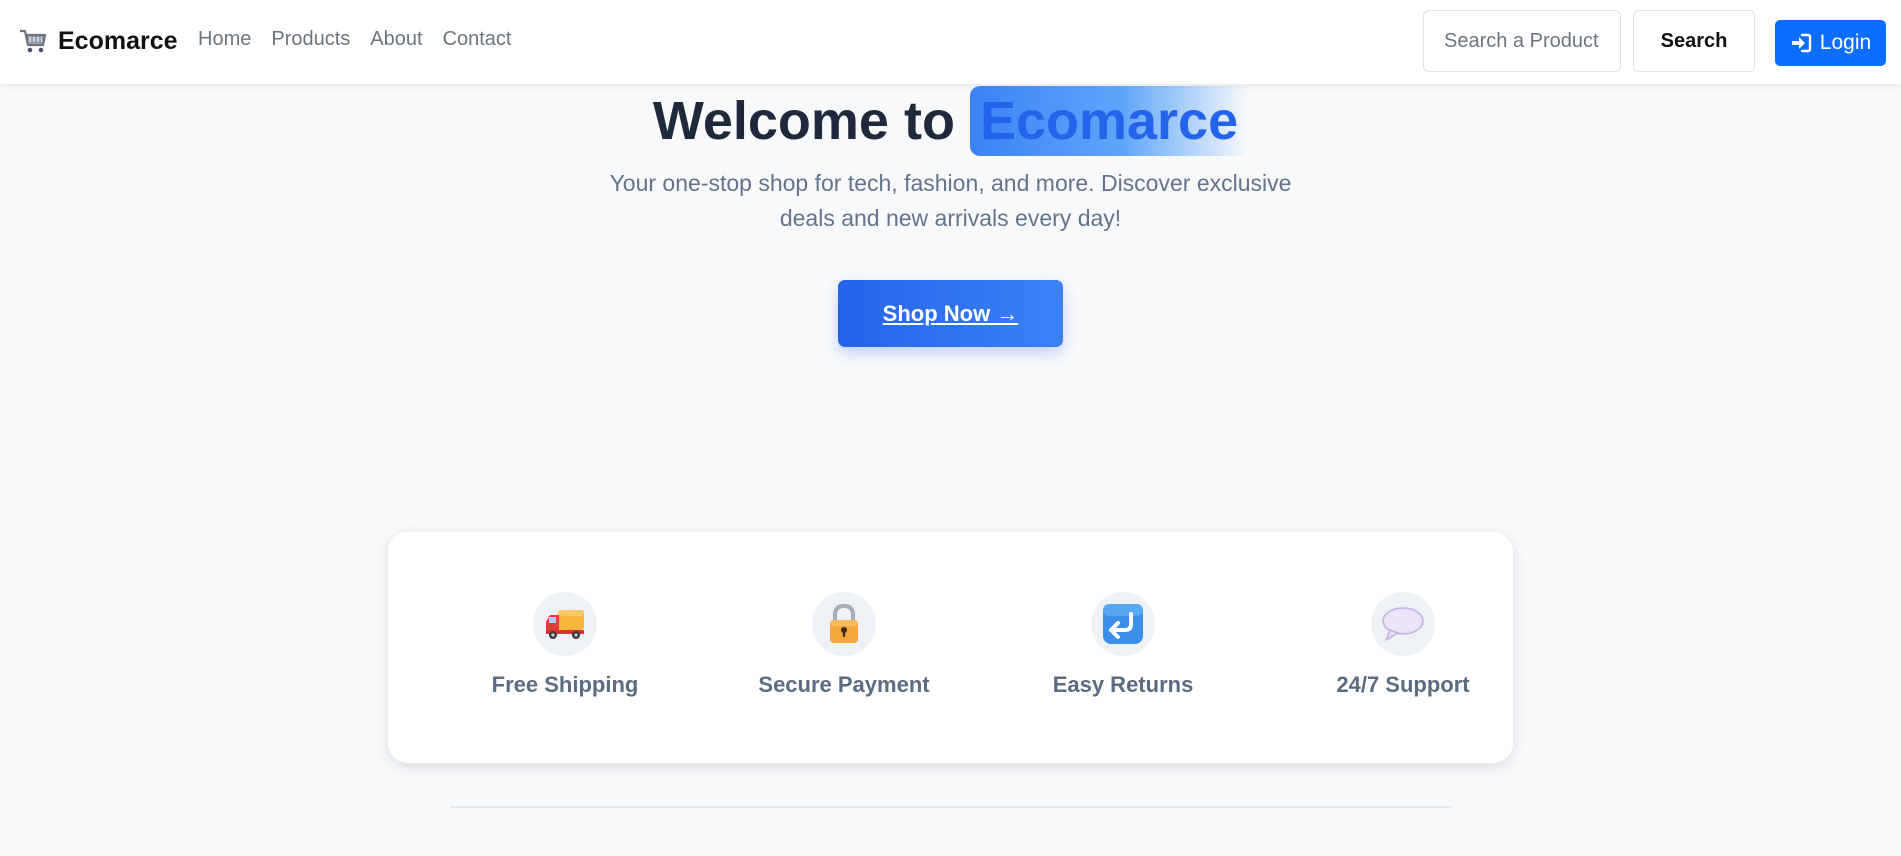 The width and height of the screenshot is (1901, 856). I want to click on hero-title-prefix: Welcome to, so click(811, 121).